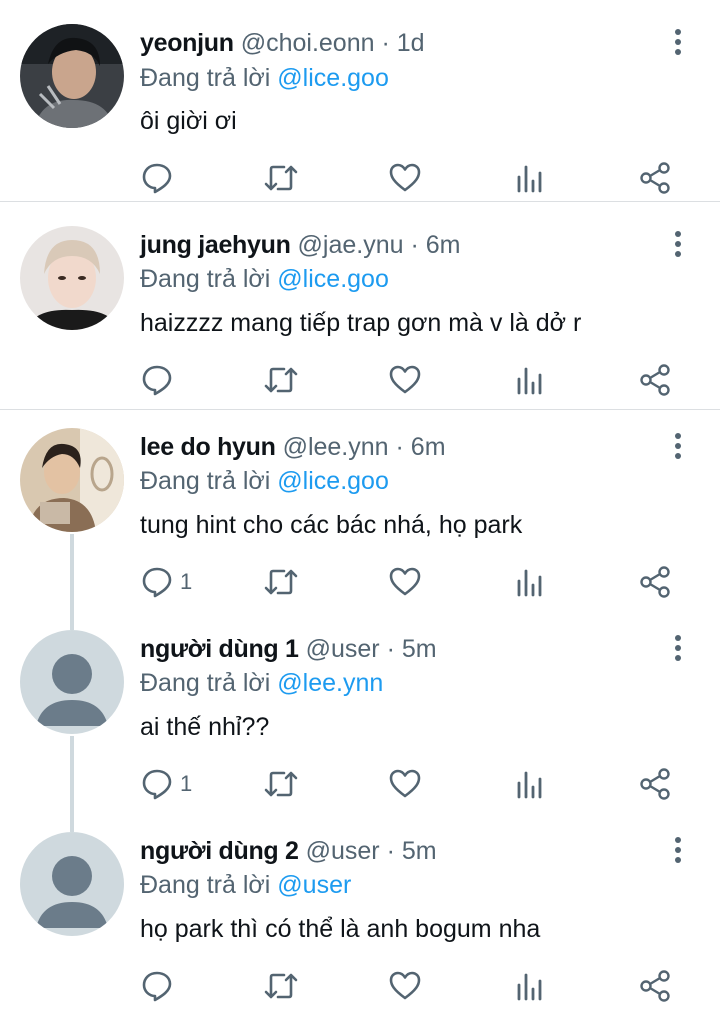 Image resolution: width=720 pixels, height=1016 pixels. I want to click on user-handle: @choi.eonn, so click(308, 43).